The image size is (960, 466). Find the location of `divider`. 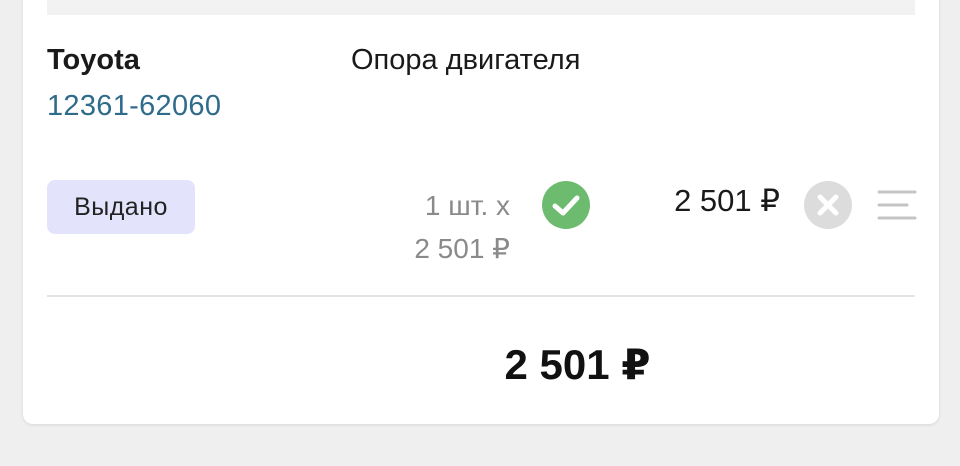

divider is located at coordinates (481, 296).